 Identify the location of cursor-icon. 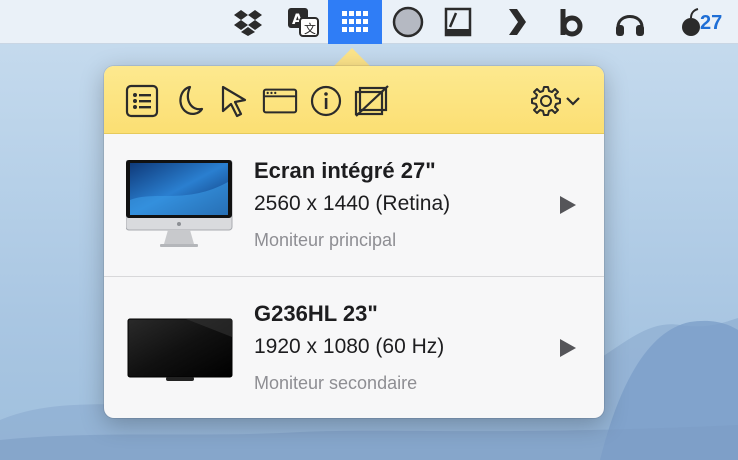
(234, 101).